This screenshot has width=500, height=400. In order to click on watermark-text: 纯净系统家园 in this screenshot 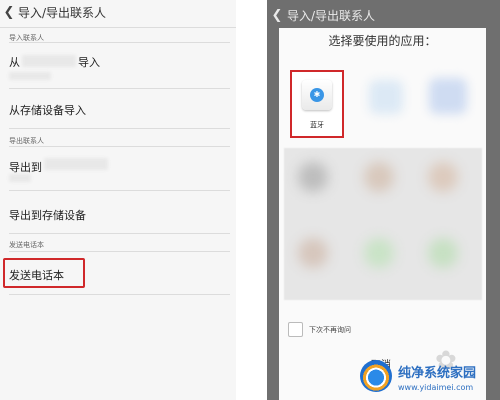, I will do `click(437, 373)`.